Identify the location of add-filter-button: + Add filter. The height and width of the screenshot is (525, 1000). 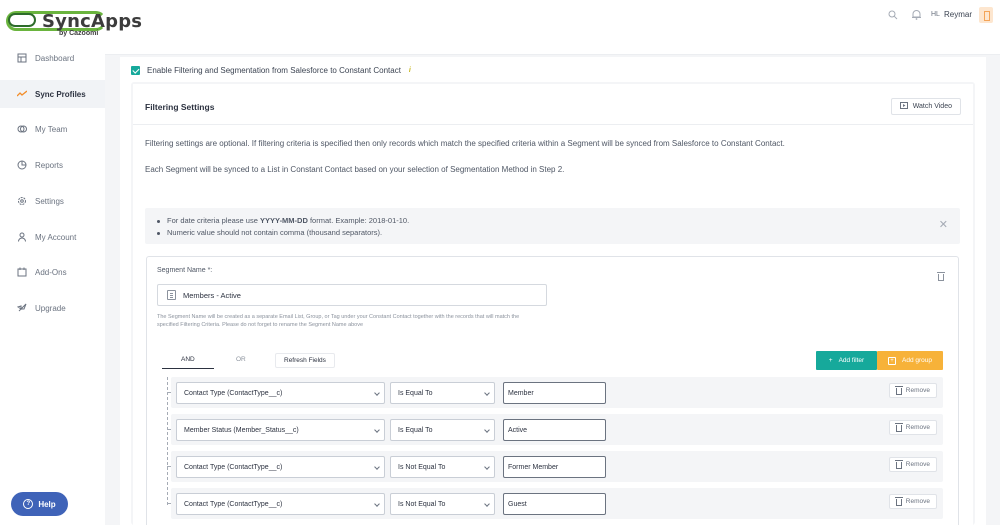
(846, 360).